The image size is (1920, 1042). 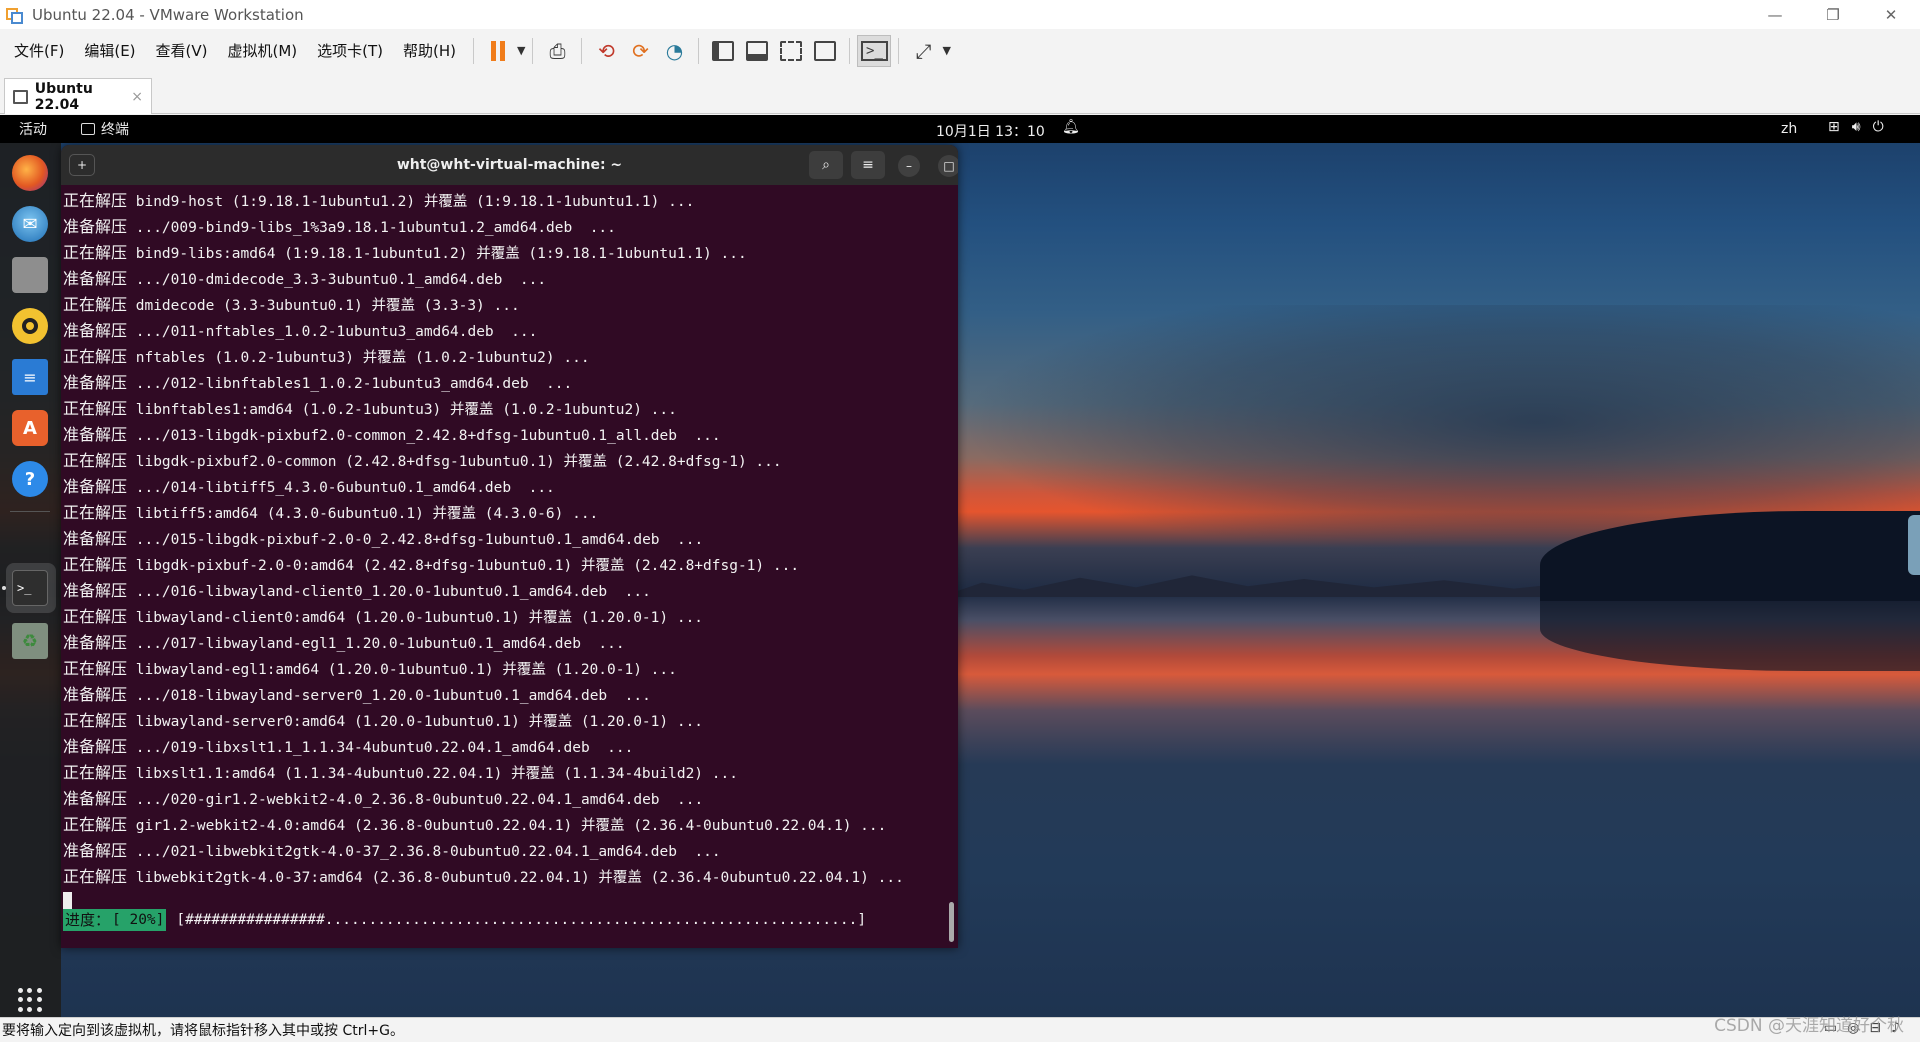 I want to click on terminal-scrollbar, so click(x=951, y=922).